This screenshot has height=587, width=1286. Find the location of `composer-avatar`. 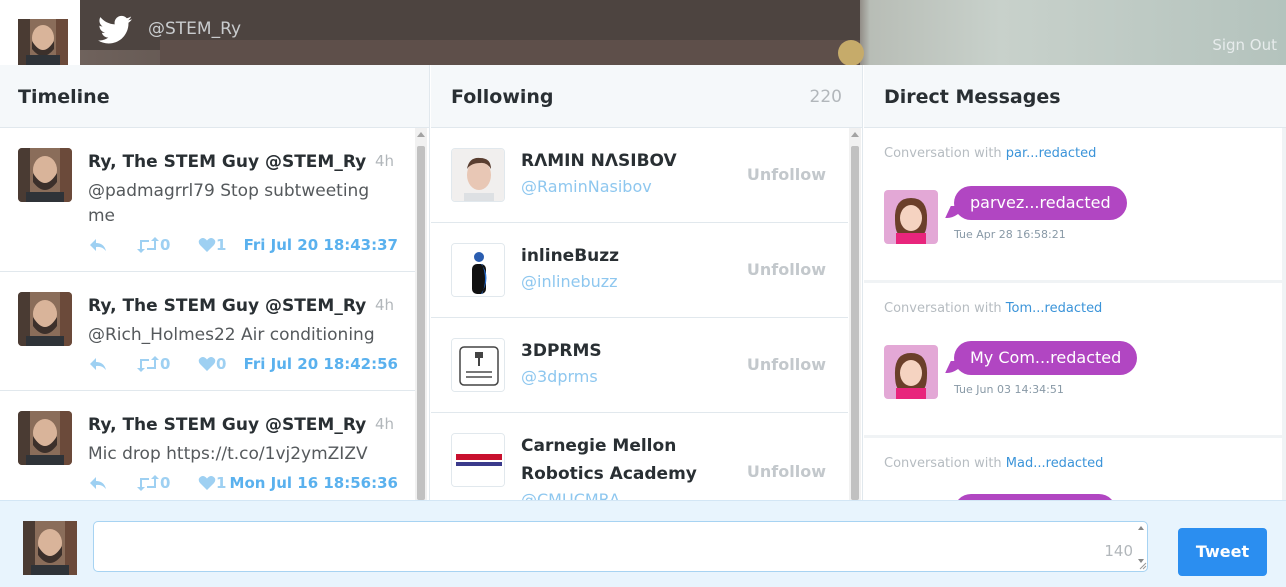

composer-avatar is located at coordinates (50, 548).